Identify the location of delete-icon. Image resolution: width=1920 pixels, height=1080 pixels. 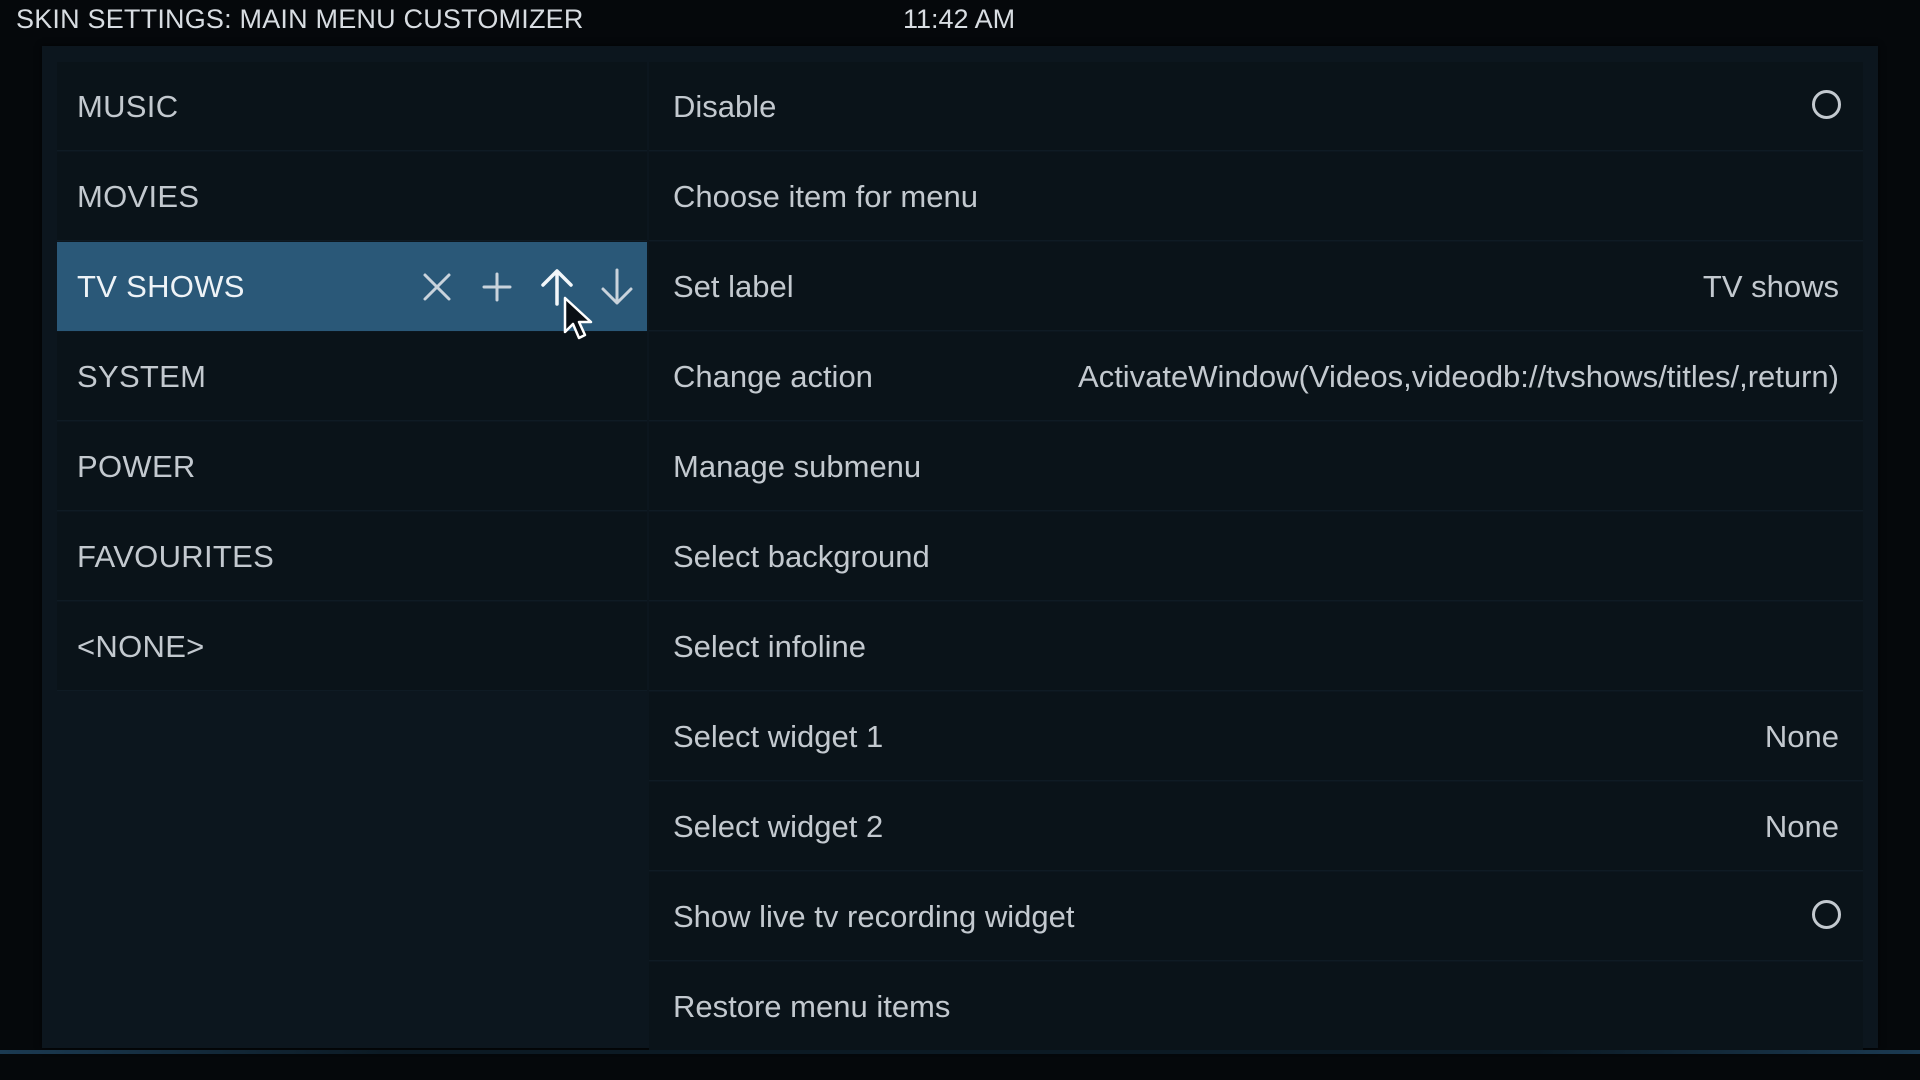
(437, 286).